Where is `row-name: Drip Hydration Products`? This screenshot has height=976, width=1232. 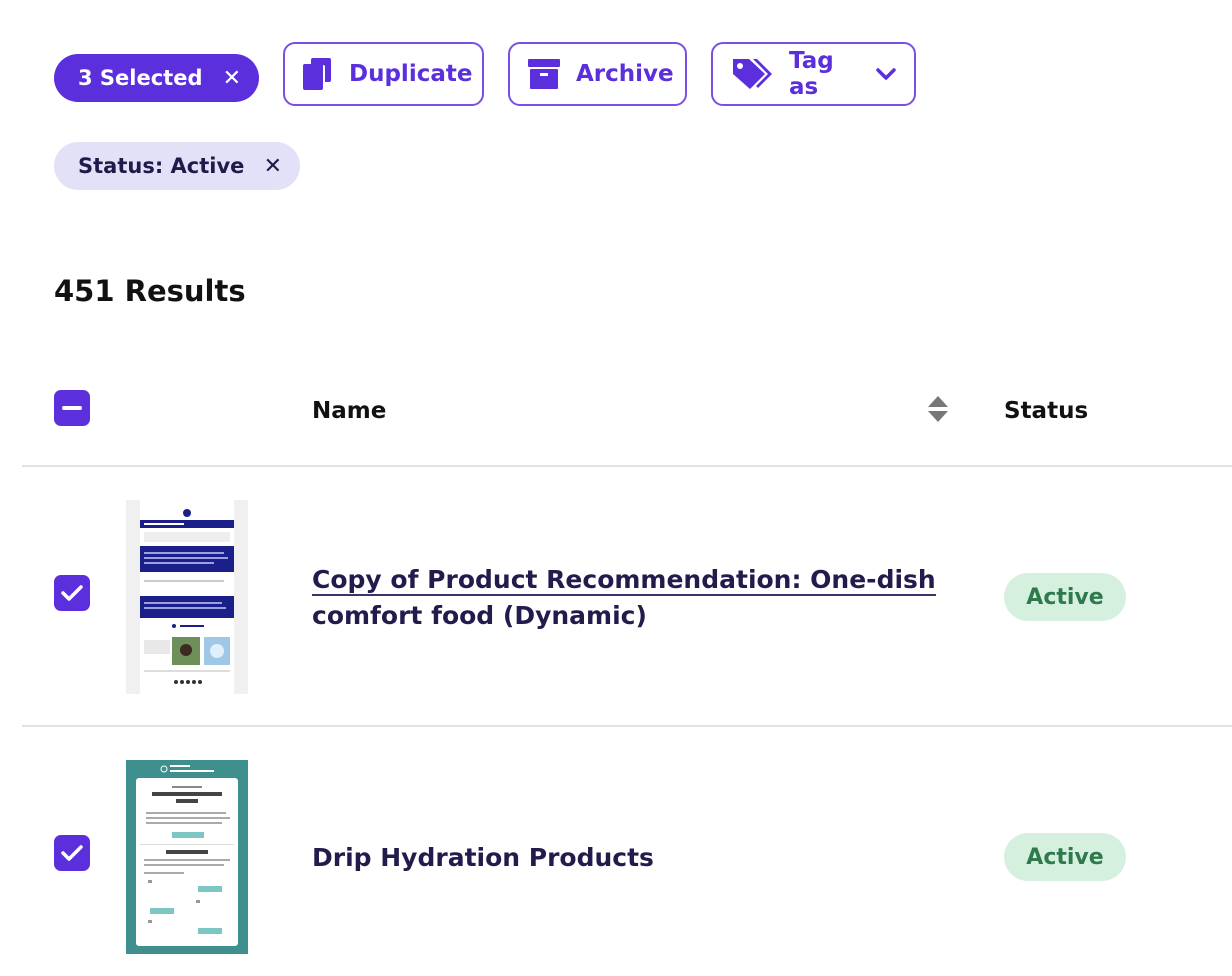
row-name: Drip Hydration Products is located at coordinates (483, 858).